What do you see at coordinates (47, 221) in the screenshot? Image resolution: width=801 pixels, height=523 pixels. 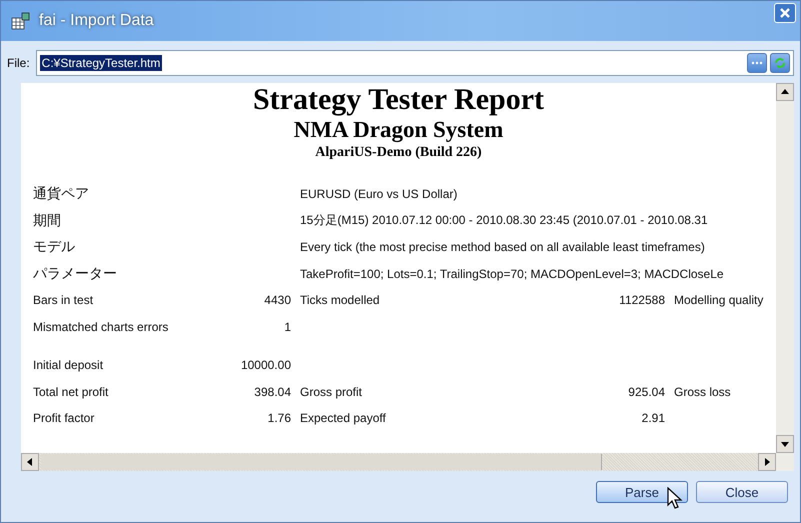 I see `row-label: 期間` at bounding box center [47, 221].